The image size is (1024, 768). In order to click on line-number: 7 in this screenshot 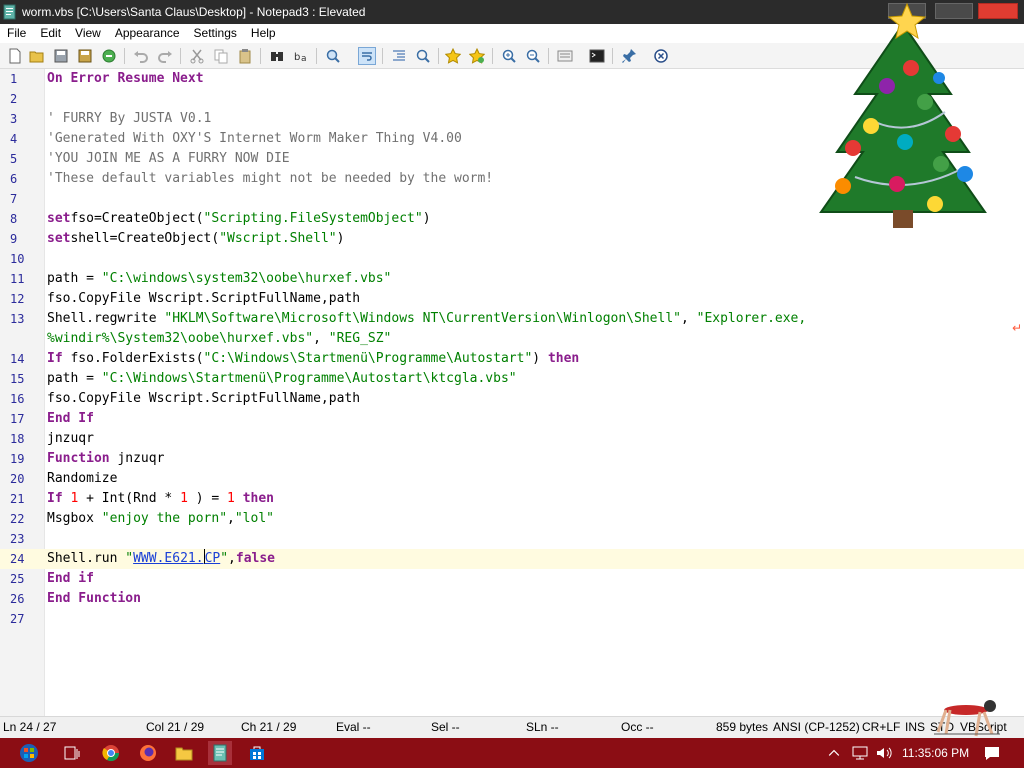, I will do `click(14, 199)`.